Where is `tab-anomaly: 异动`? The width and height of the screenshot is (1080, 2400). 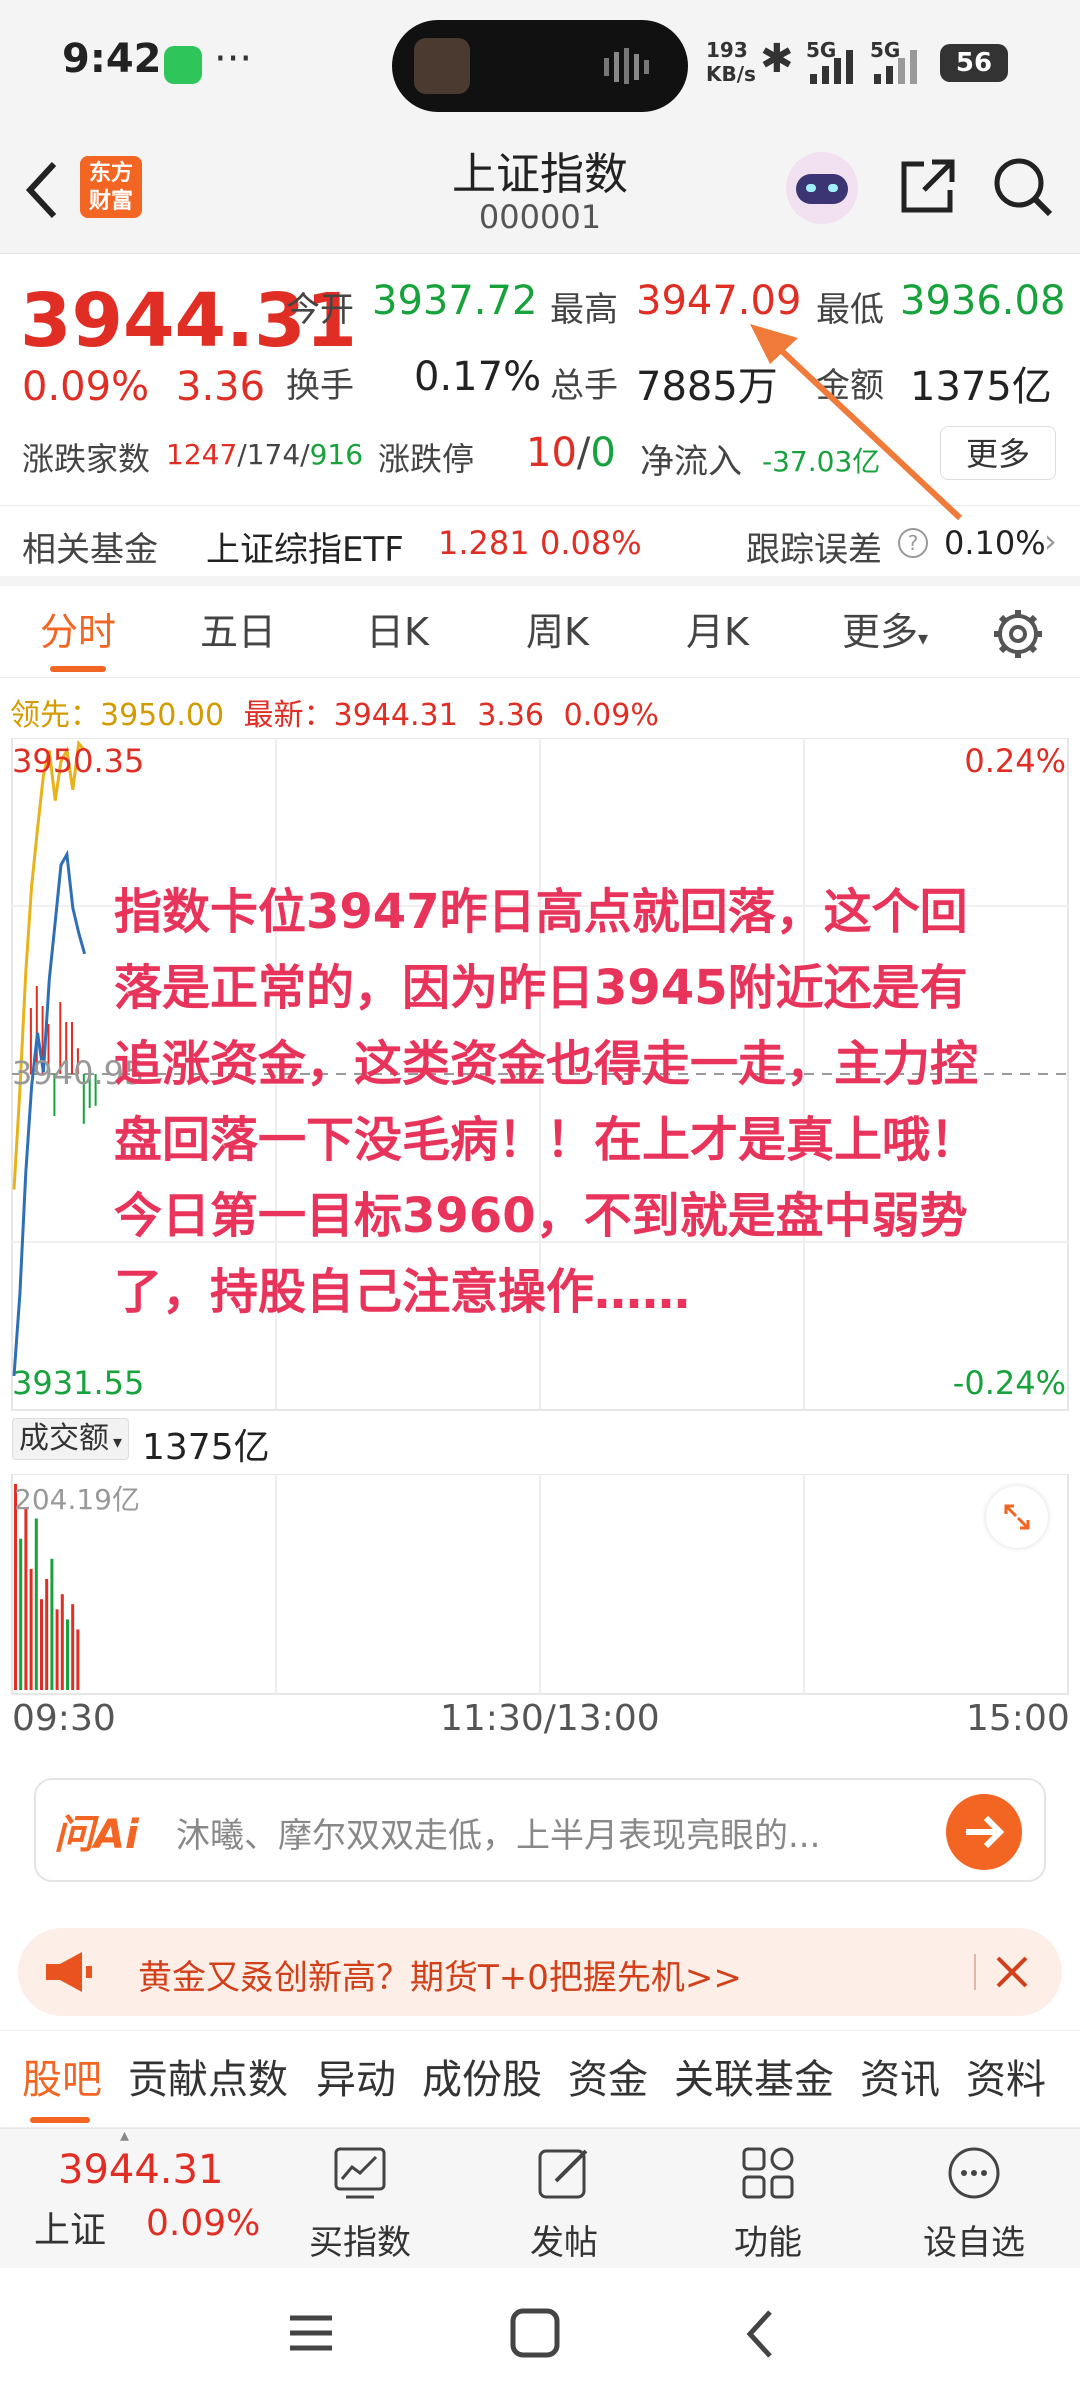 tab-anomaly: 异动 is located at coordinates (356, 2080).